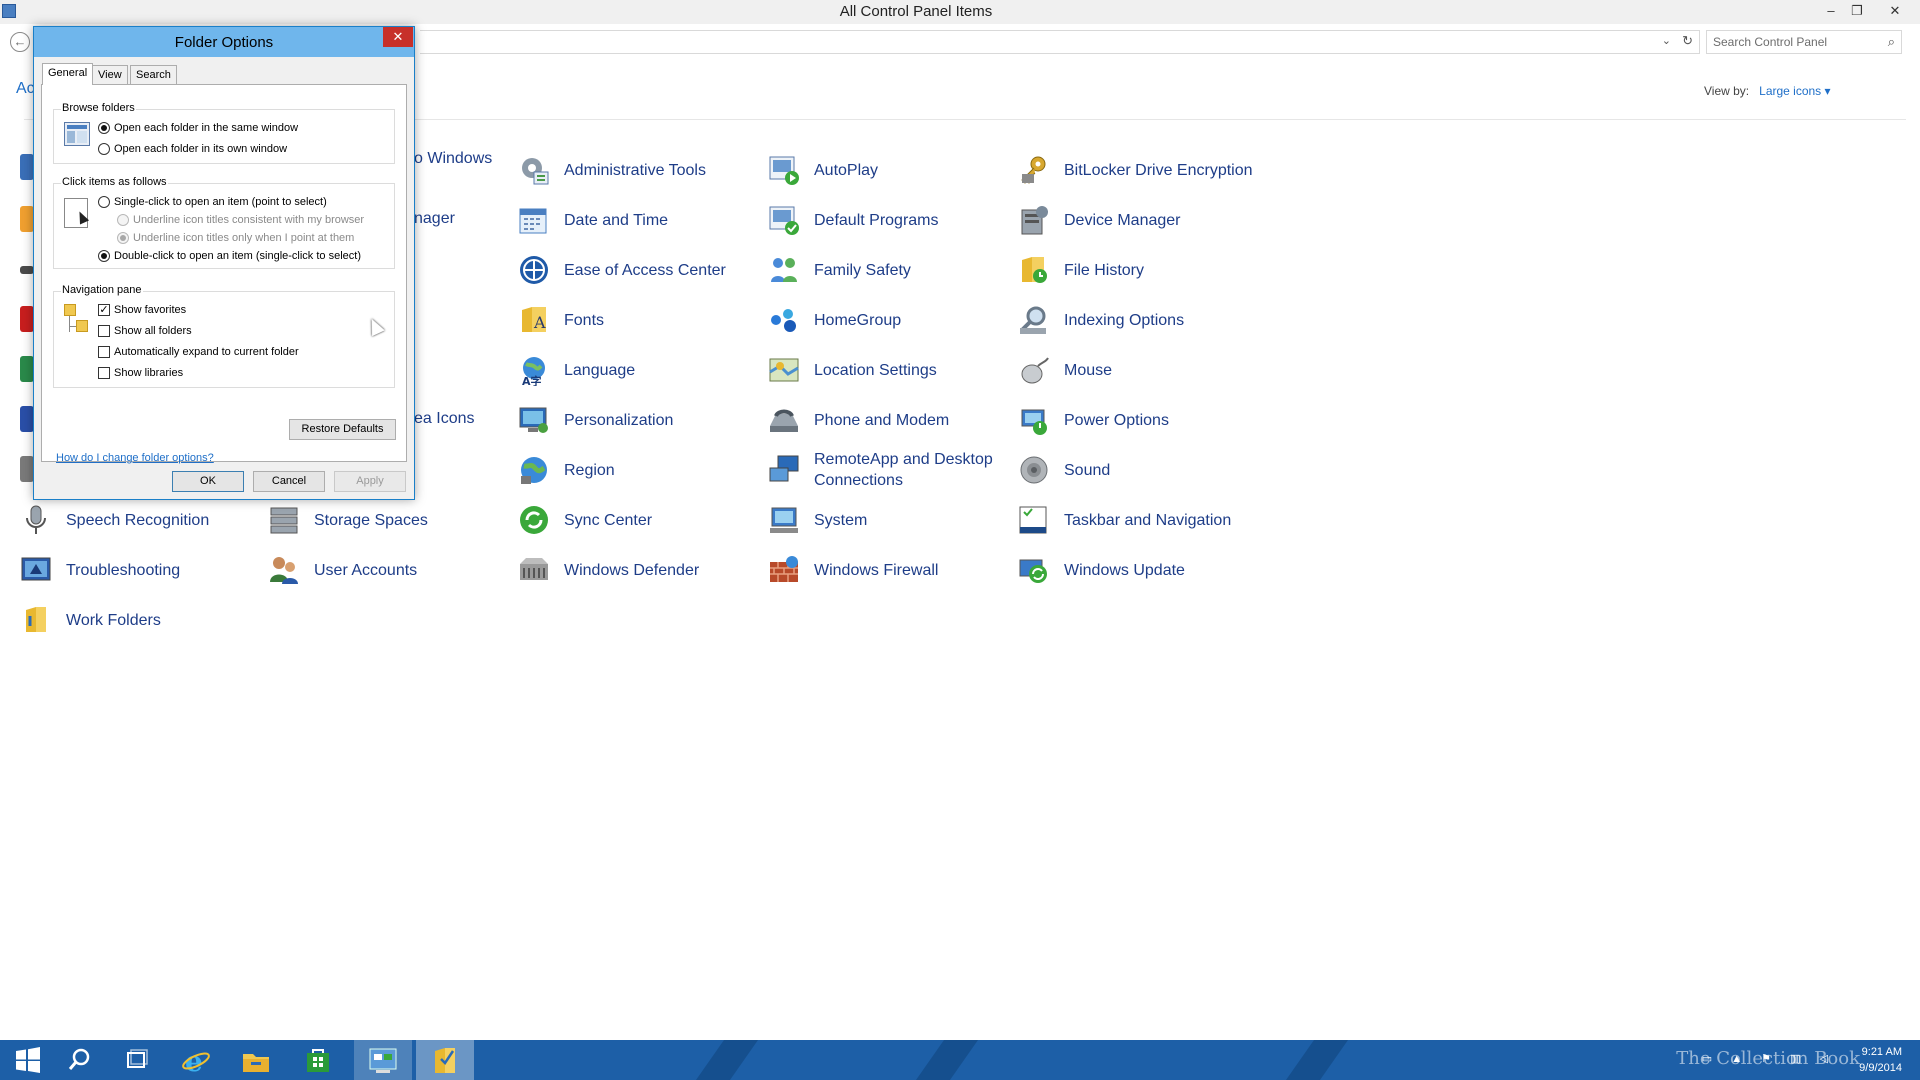 This screenshot has width=1920, height=1080. Describe the element at coordinates (224, 42) in the screenshot. I see `dialog-title-bar: Folder Options ✕` at that location.